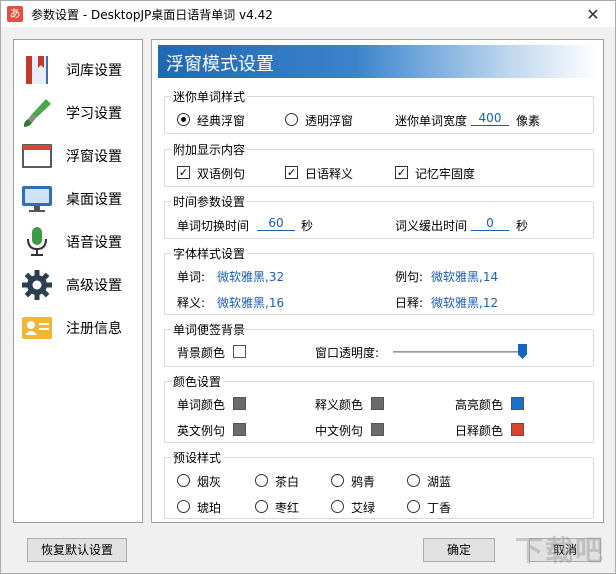 The height and width of the screenshot is (574, 616). I want to click on book-icon, so click(37, 70).